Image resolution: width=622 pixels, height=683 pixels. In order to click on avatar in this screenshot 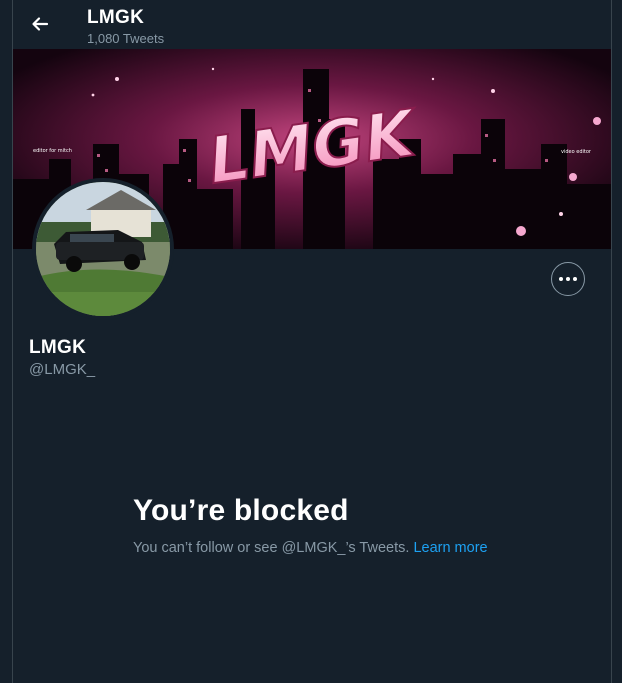, I will do `click(103, 249)`.